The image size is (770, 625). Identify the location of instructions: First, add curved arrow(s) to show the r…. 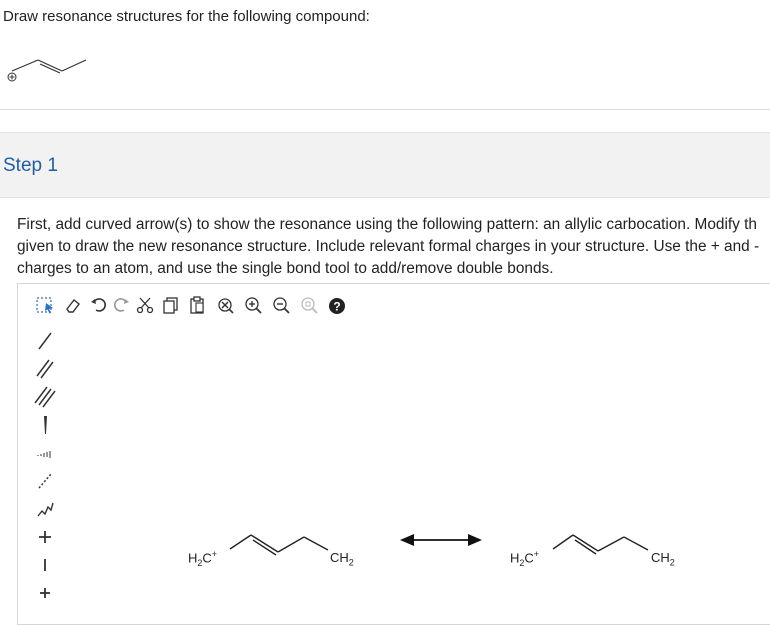
(393, 247).